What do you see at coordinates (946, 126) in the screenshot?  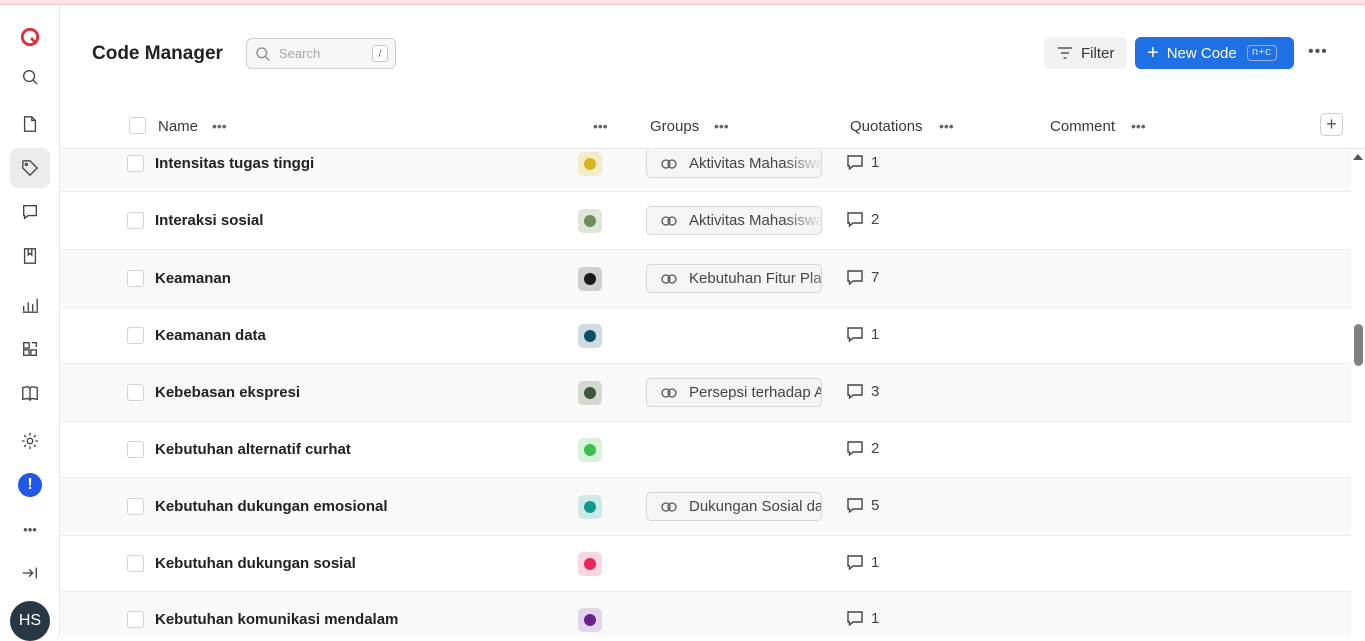 I see `quotations-column-menu: •••` at bounding box center [946, 126].